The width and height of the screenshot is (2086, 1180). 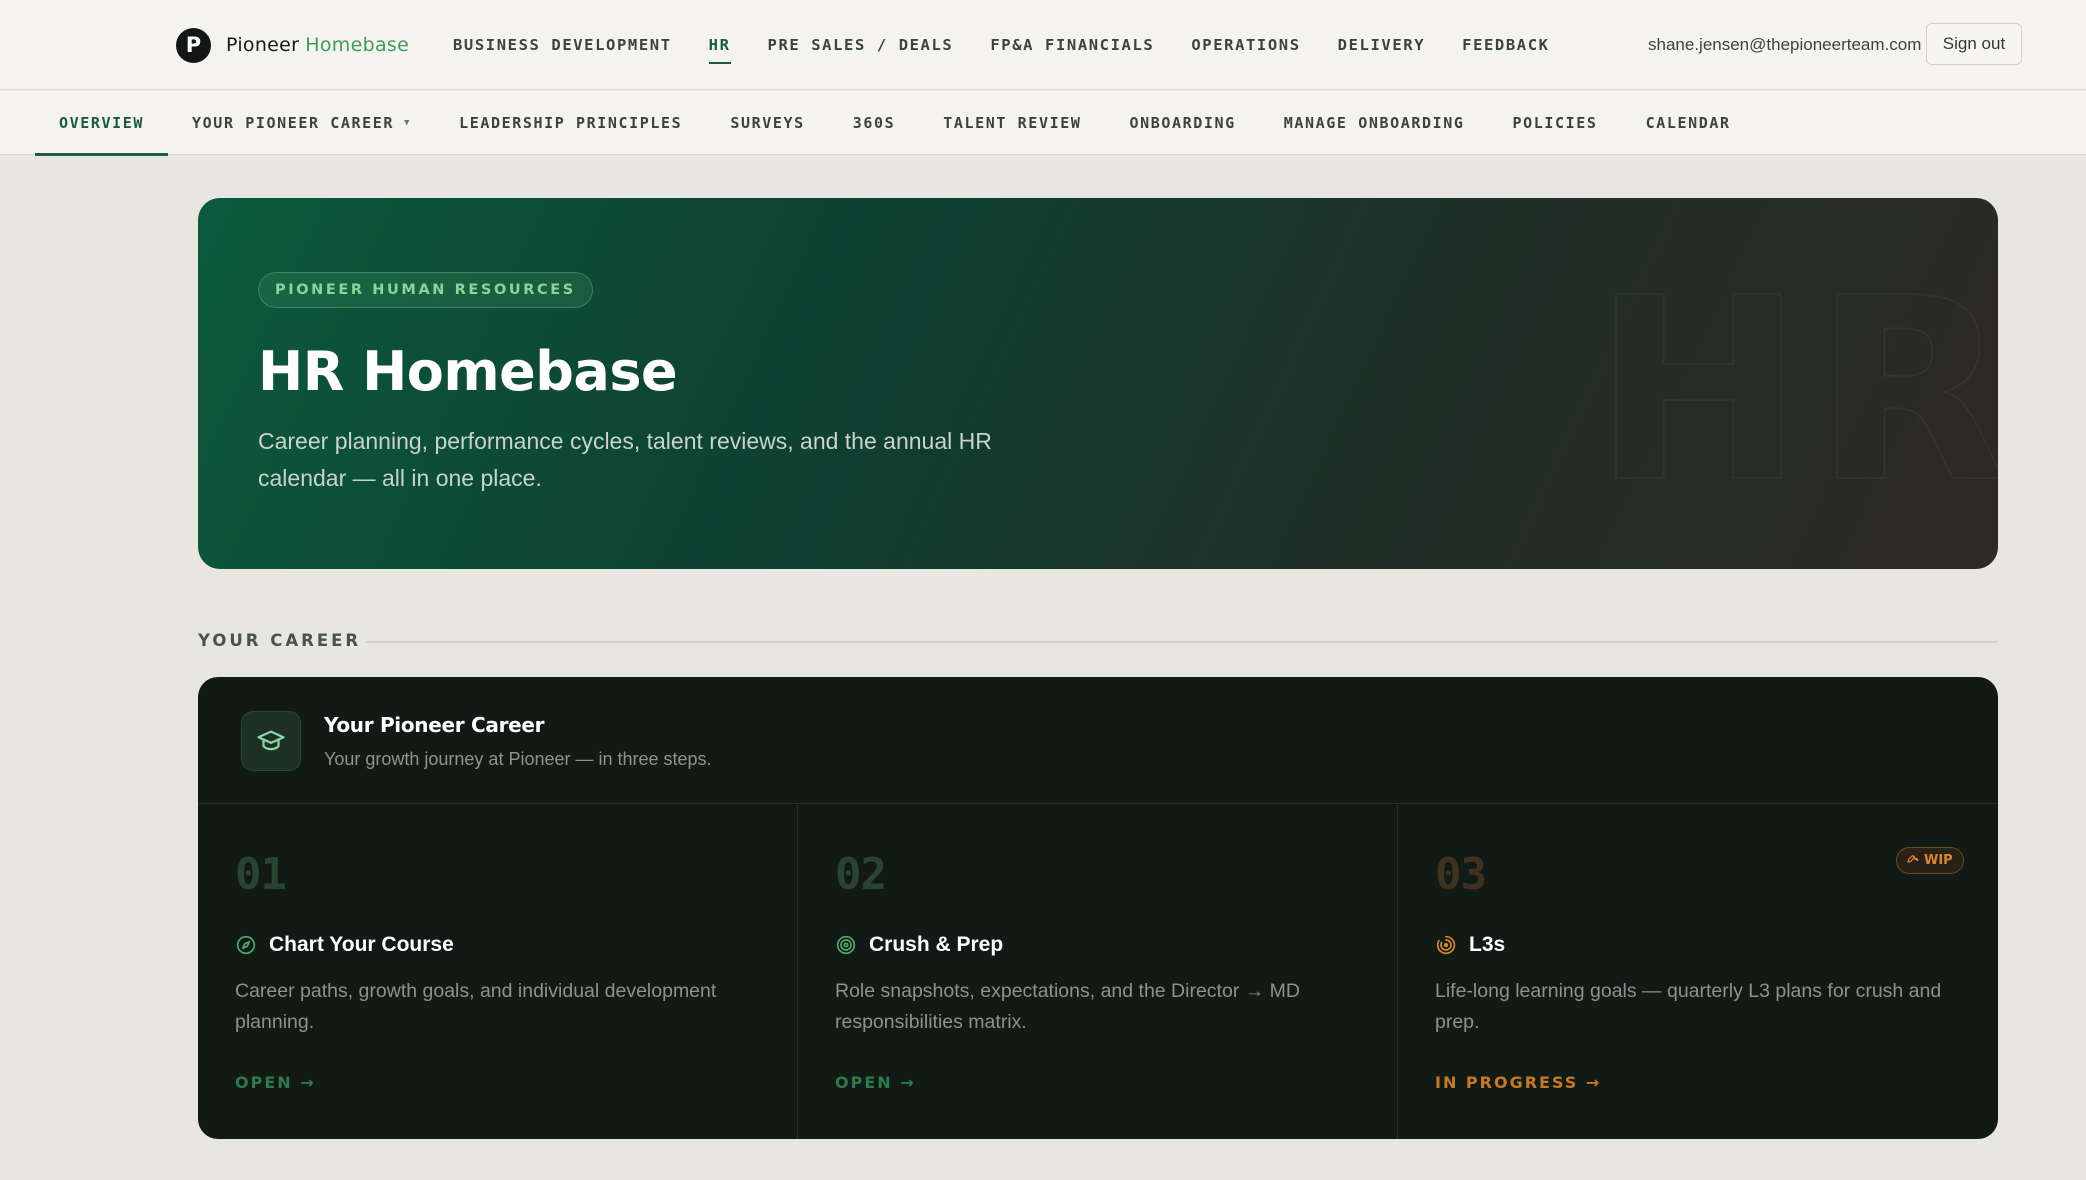 What do you see at coordinates (1505, 45) in the screenshot?
I see `main-nav-feedback: FEEDBACK` at bounding box center [1505, 45].